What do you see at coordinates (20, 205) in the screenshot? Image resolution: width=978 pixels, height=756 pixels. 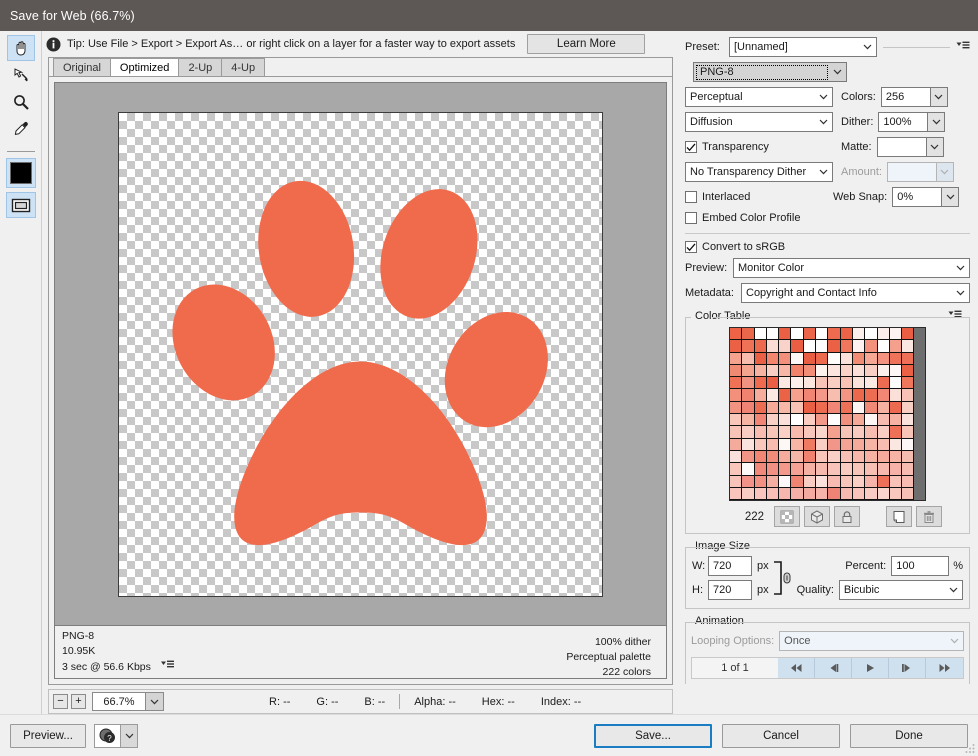 I see `toggle-slices-visibility-button` at bounding box center [20, 205].